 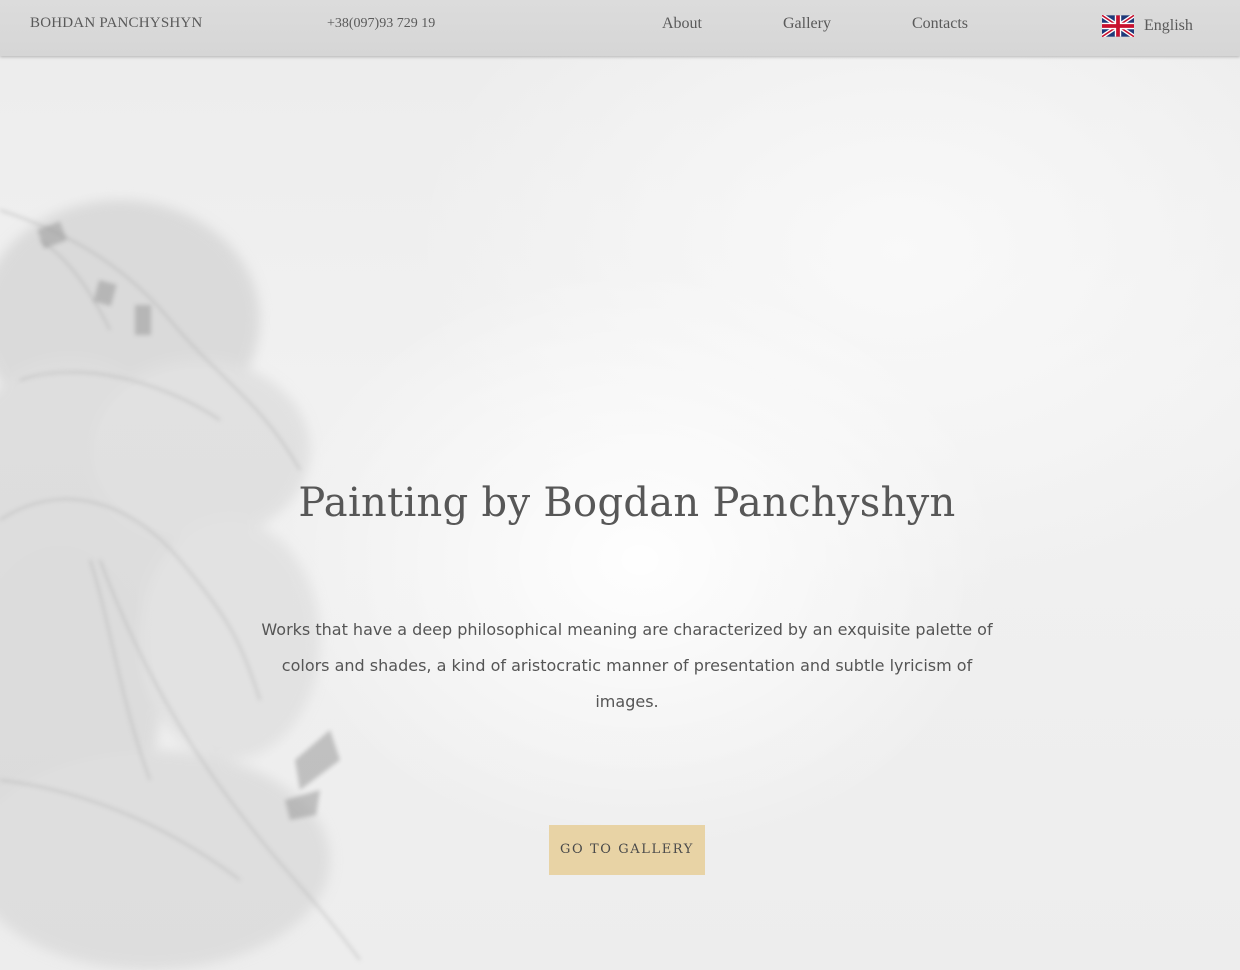 What do you see at coordinates (940, 24) in the screenshot?
I see `nav-contacts: Contacts` at bounding box center [940, 24].